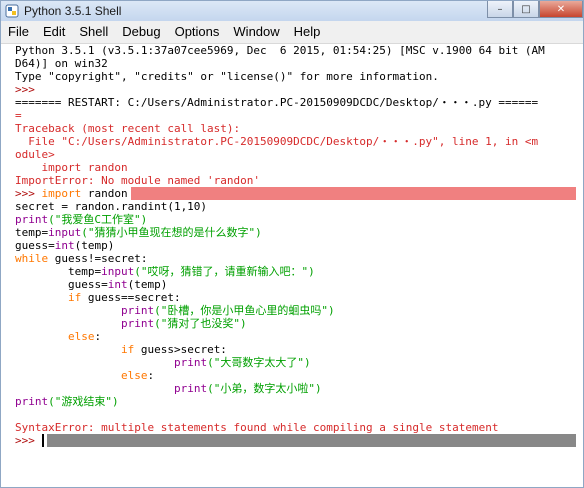  I want to click on title-bar: Python 3.5.1 Shell – □ ✕, so click(292, 11).